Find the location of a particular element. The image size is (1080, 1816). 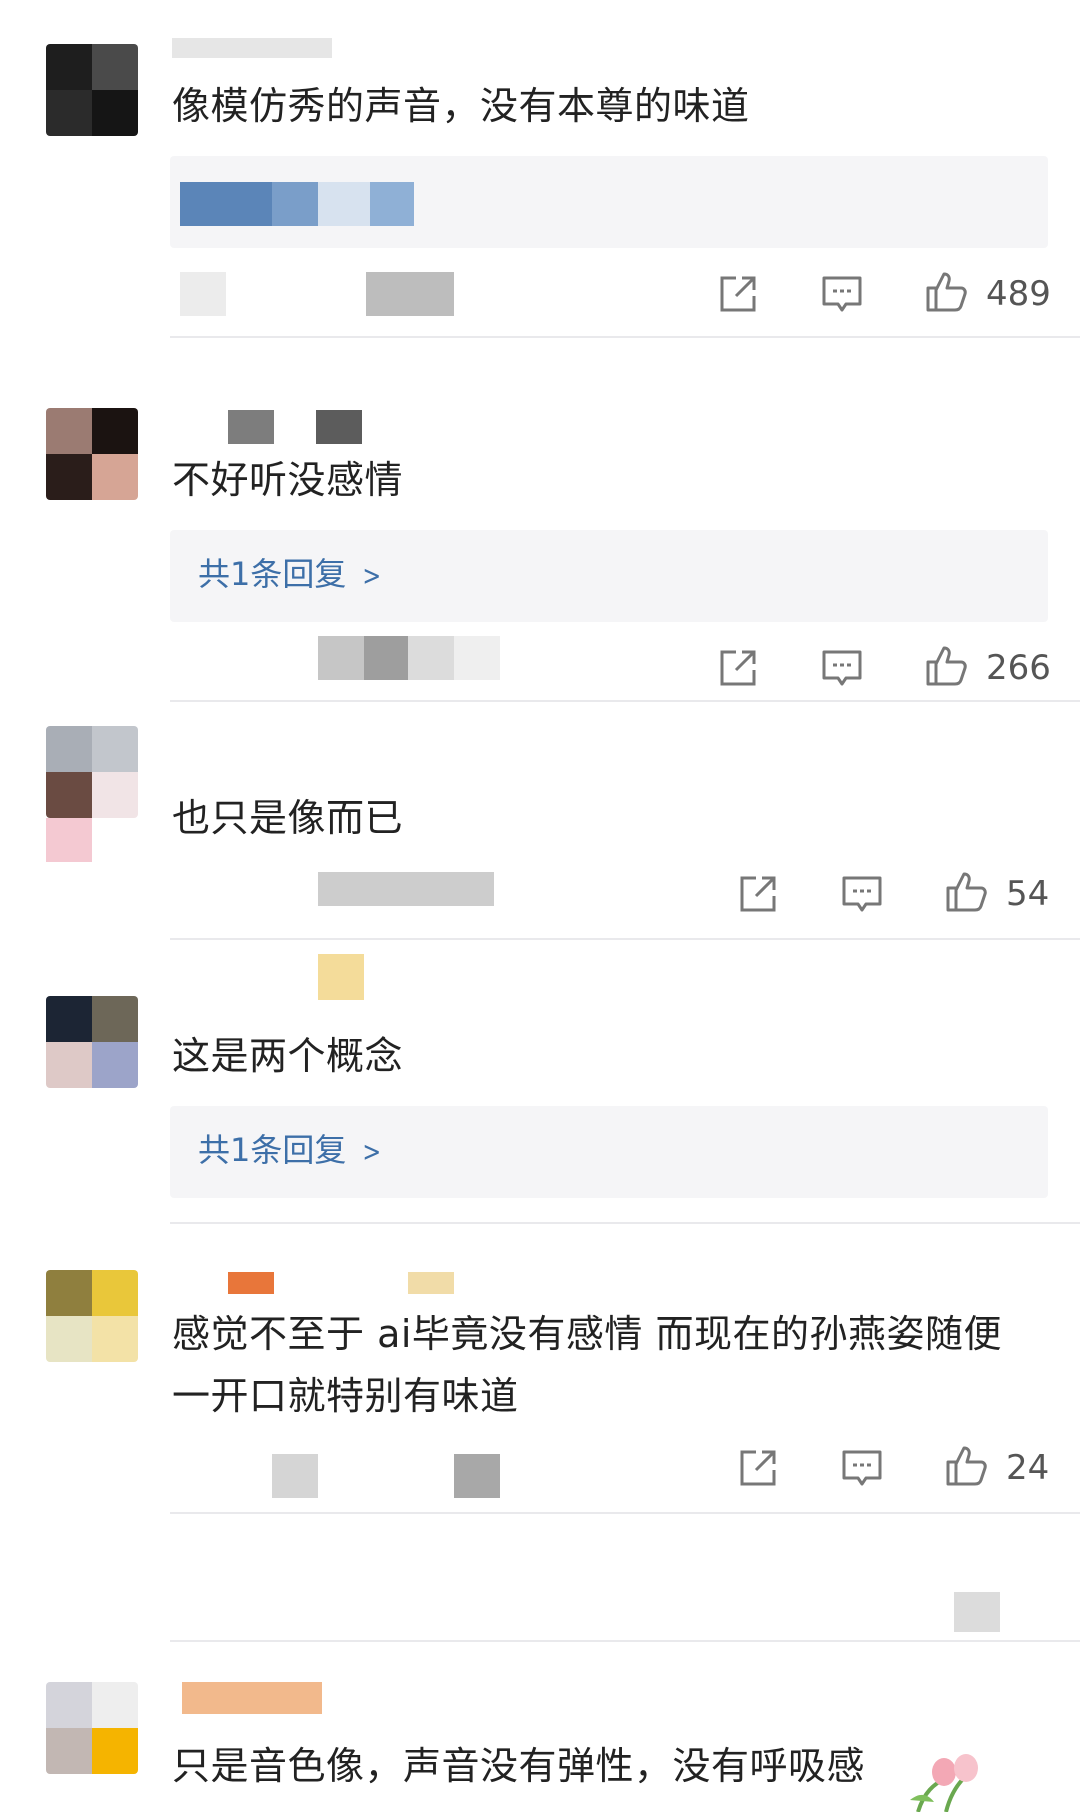

comment-text: 只是音色像，声音没有弹性，没有呼吸感 is located at coordinates (519, 1766).